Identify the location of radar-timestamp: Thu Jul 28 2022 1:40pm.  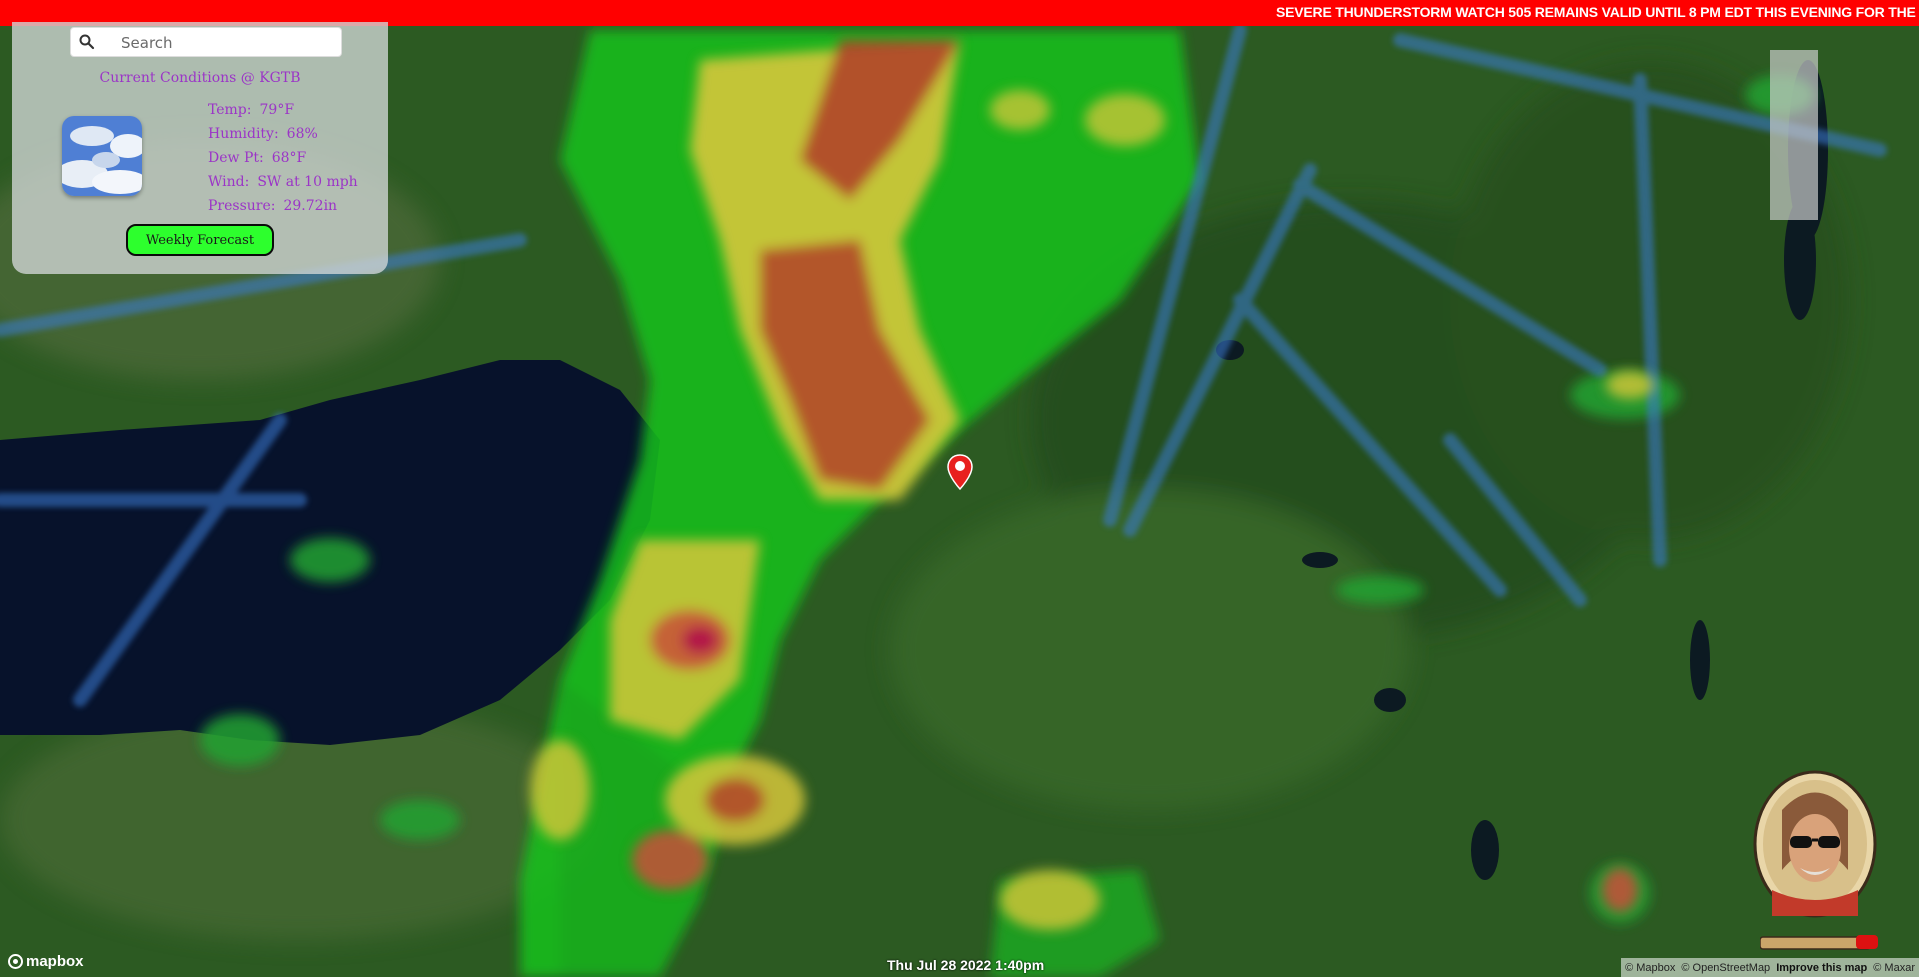
(966, 965).